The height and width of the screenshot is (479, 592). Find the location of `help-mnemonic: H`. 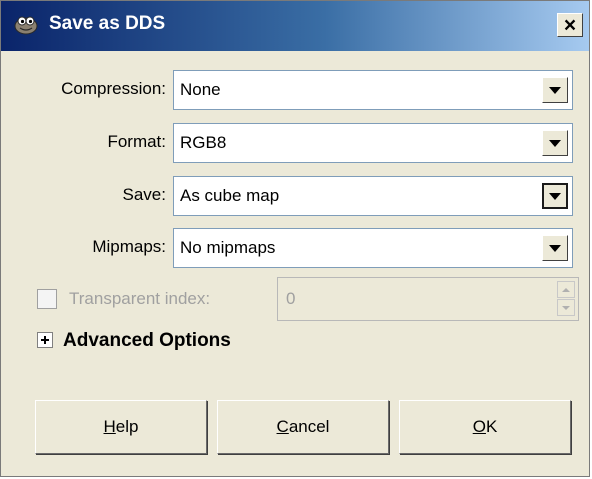

help-mnemonic: H is located at coordinates (109, 426).